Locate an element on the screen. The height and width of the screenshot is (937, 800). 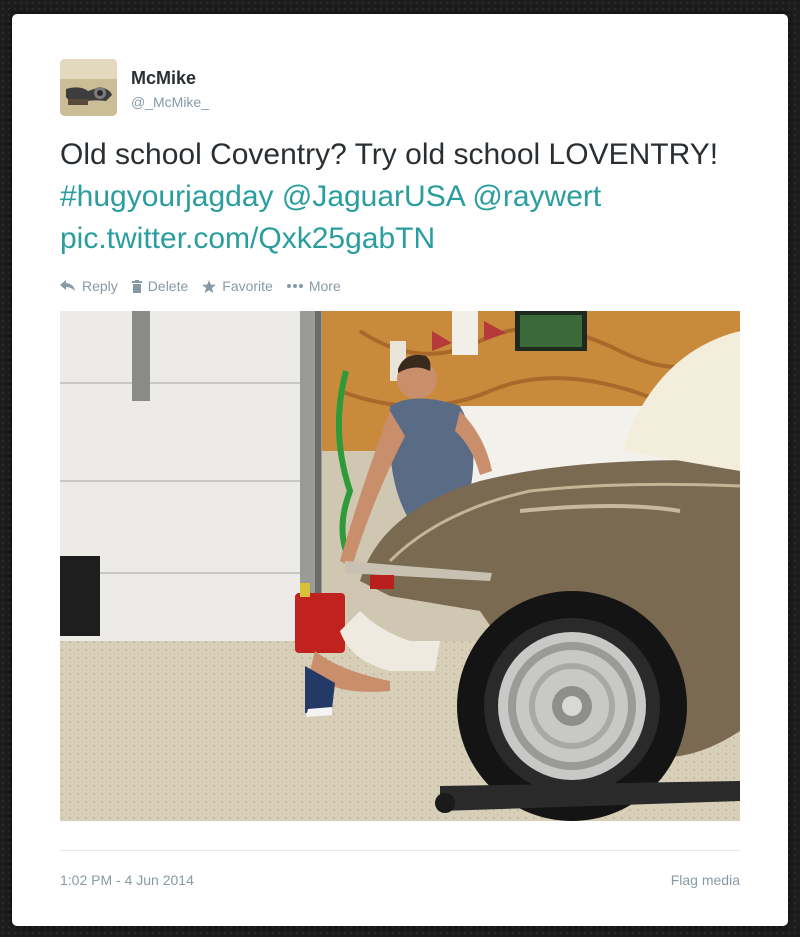
trash-icon is located at coordinates (136, 286).